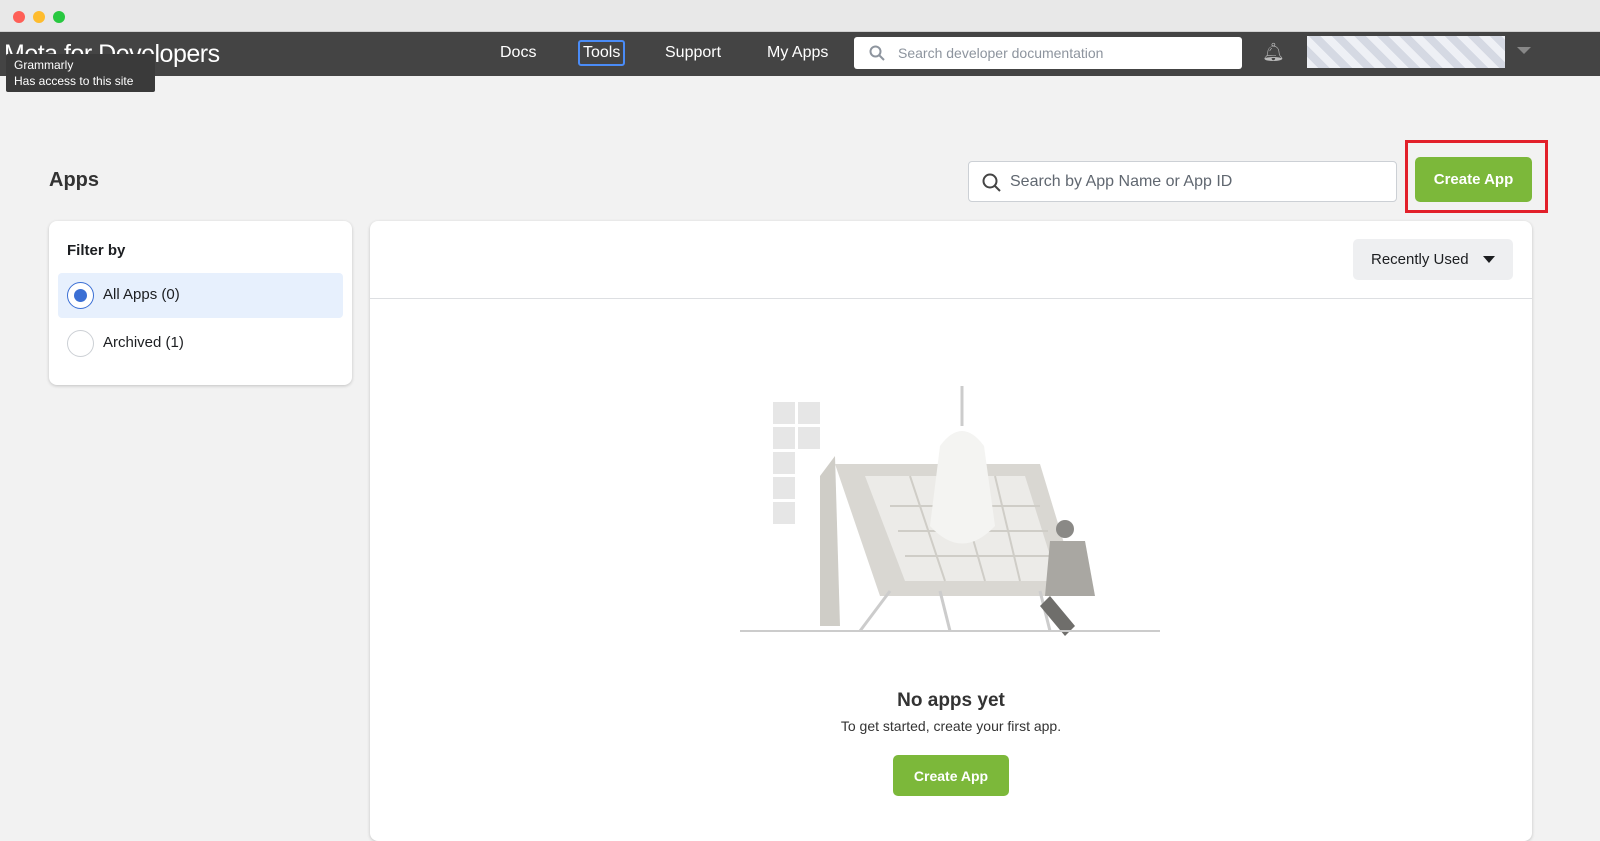  Describe the element at coordinates (602, 53) in the screenshot. I see `nav-tools: Tools` at that location.